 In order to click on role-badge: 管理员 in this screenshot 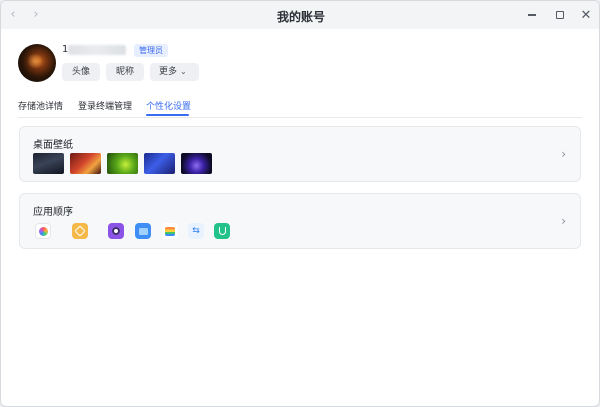, I will do `click(151, 50)`.